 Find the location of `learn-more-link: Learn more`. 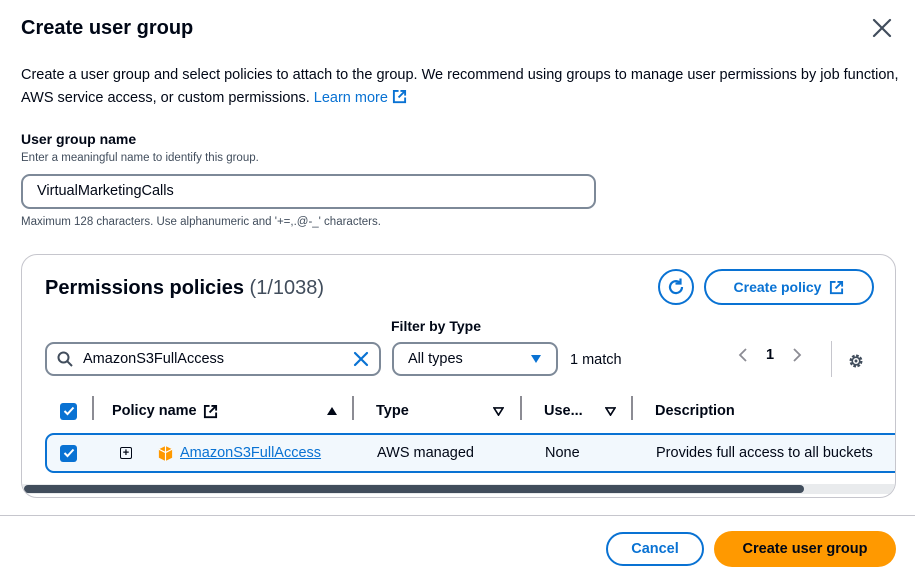

learn-more-link: Learn more is located at coordinates (360, 97).